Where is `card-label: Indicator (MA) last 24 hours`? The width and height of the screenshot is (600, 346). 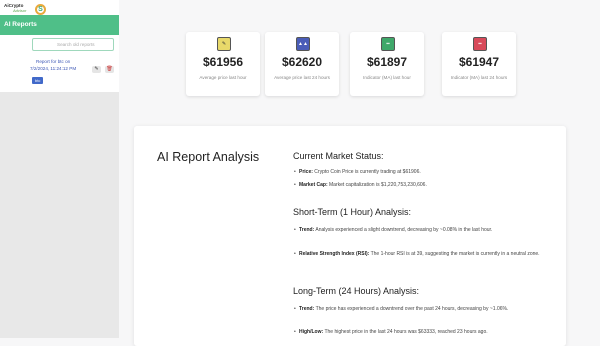 card-label: Indicator (MA) last 24 hours is located at coordinates (479, 77).